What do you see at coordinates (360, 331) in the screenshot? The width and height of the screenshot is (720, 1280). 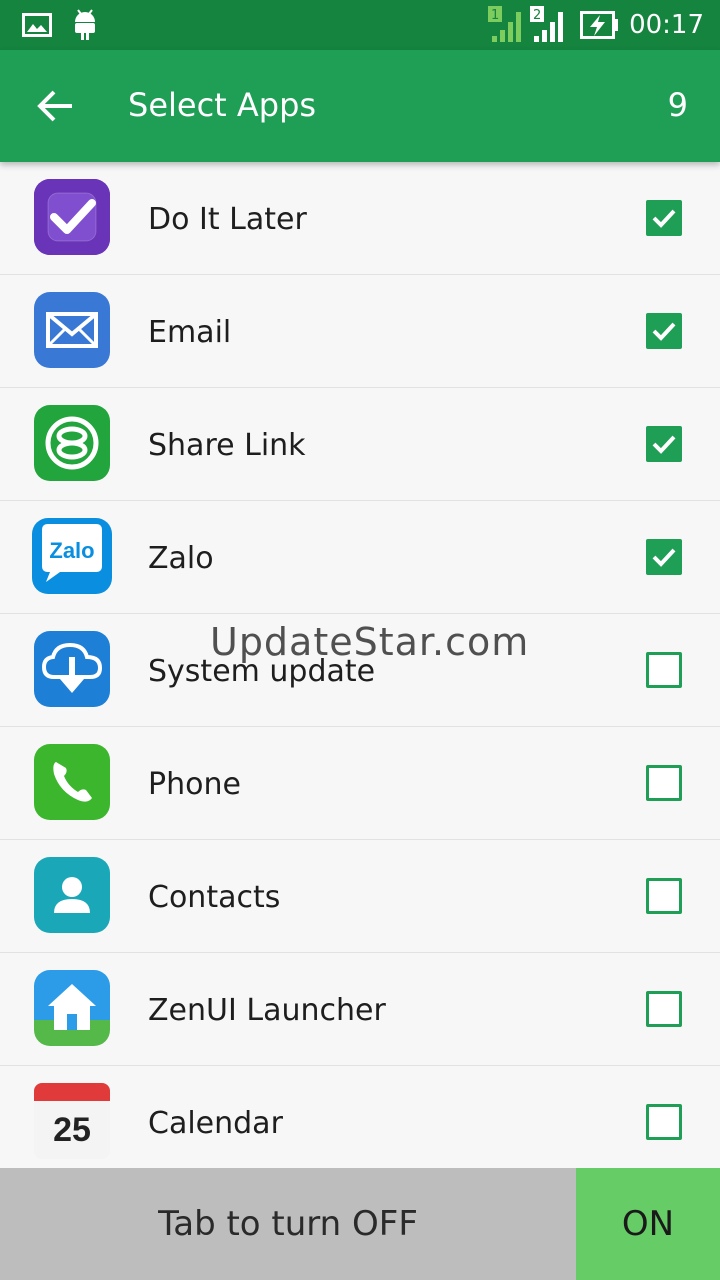 I see `list-item-email: Email` at bounding box center [360, 331].